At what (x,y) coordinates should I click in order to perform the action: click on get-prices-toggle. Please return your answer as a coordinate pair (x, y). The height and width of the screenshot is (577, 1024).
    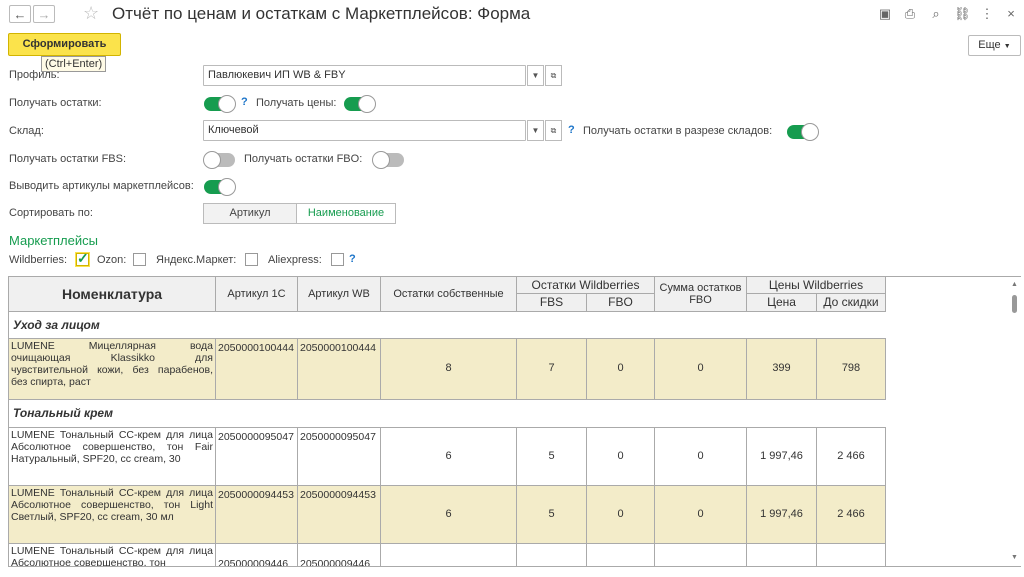
    Looking at the image, I should click on (360, 104).